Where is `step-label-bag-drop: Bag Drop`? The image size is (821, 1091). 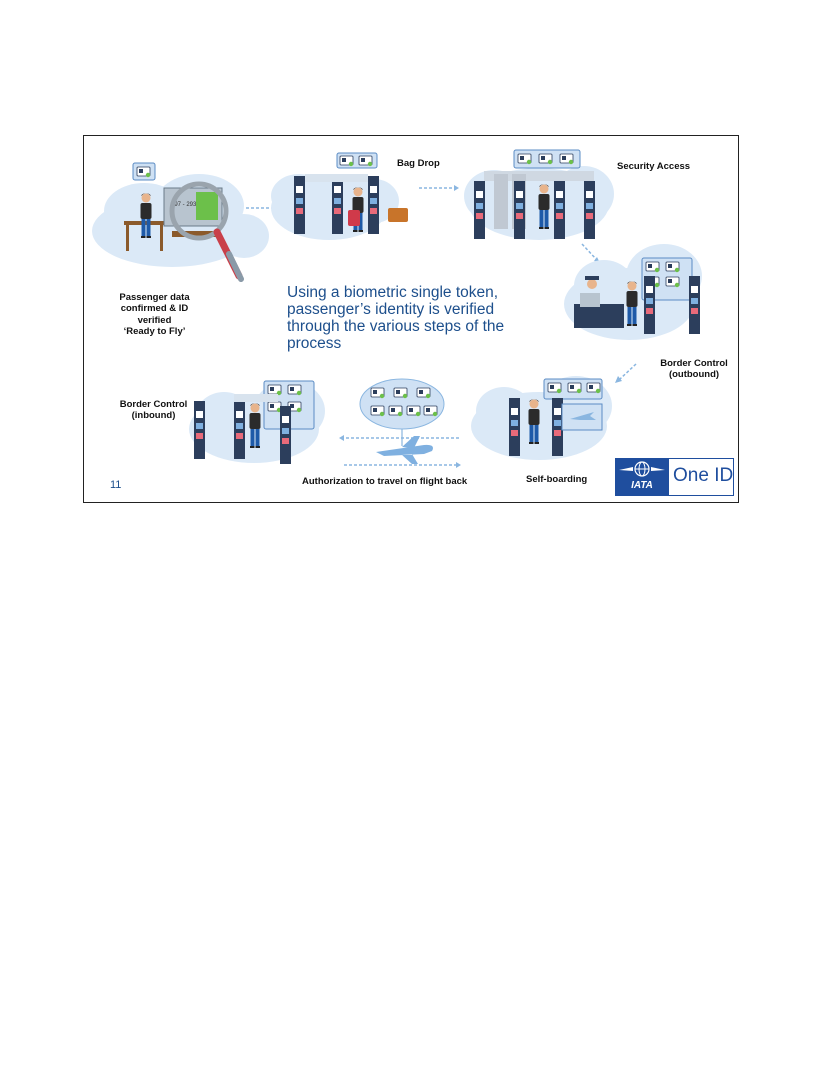 step-label-bag-drop: Bag Drop is located at coordinates (418, 163).